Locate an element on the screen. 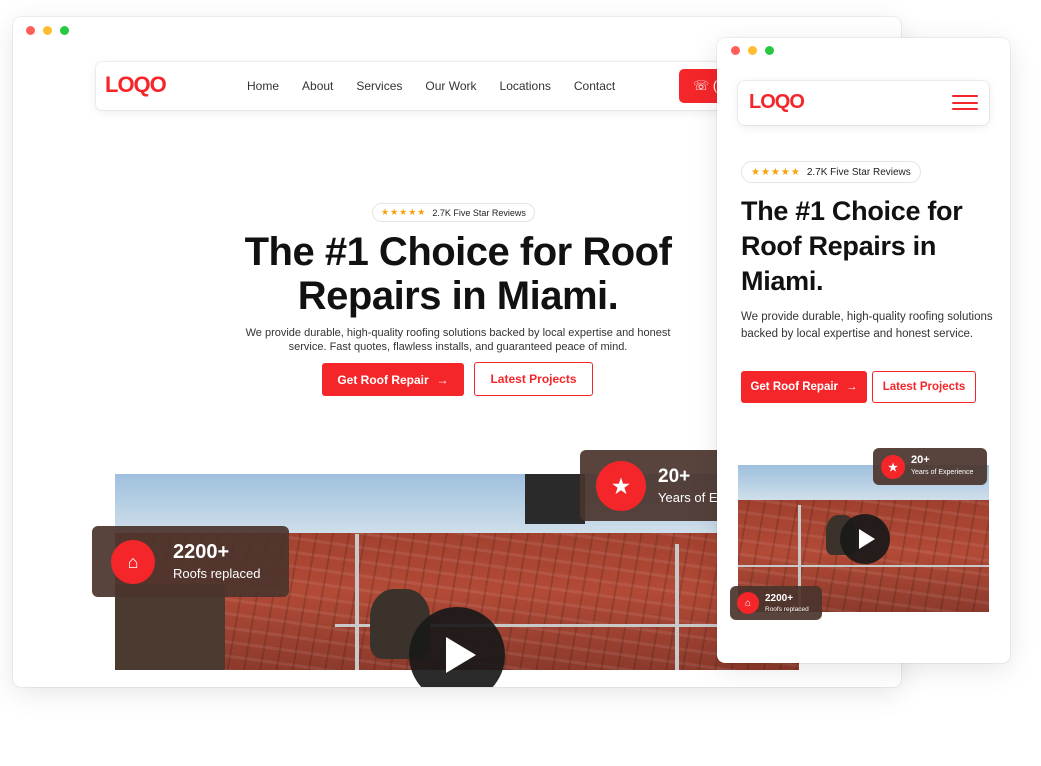  nav-locations: Locations is located at coordinates (525, 86).